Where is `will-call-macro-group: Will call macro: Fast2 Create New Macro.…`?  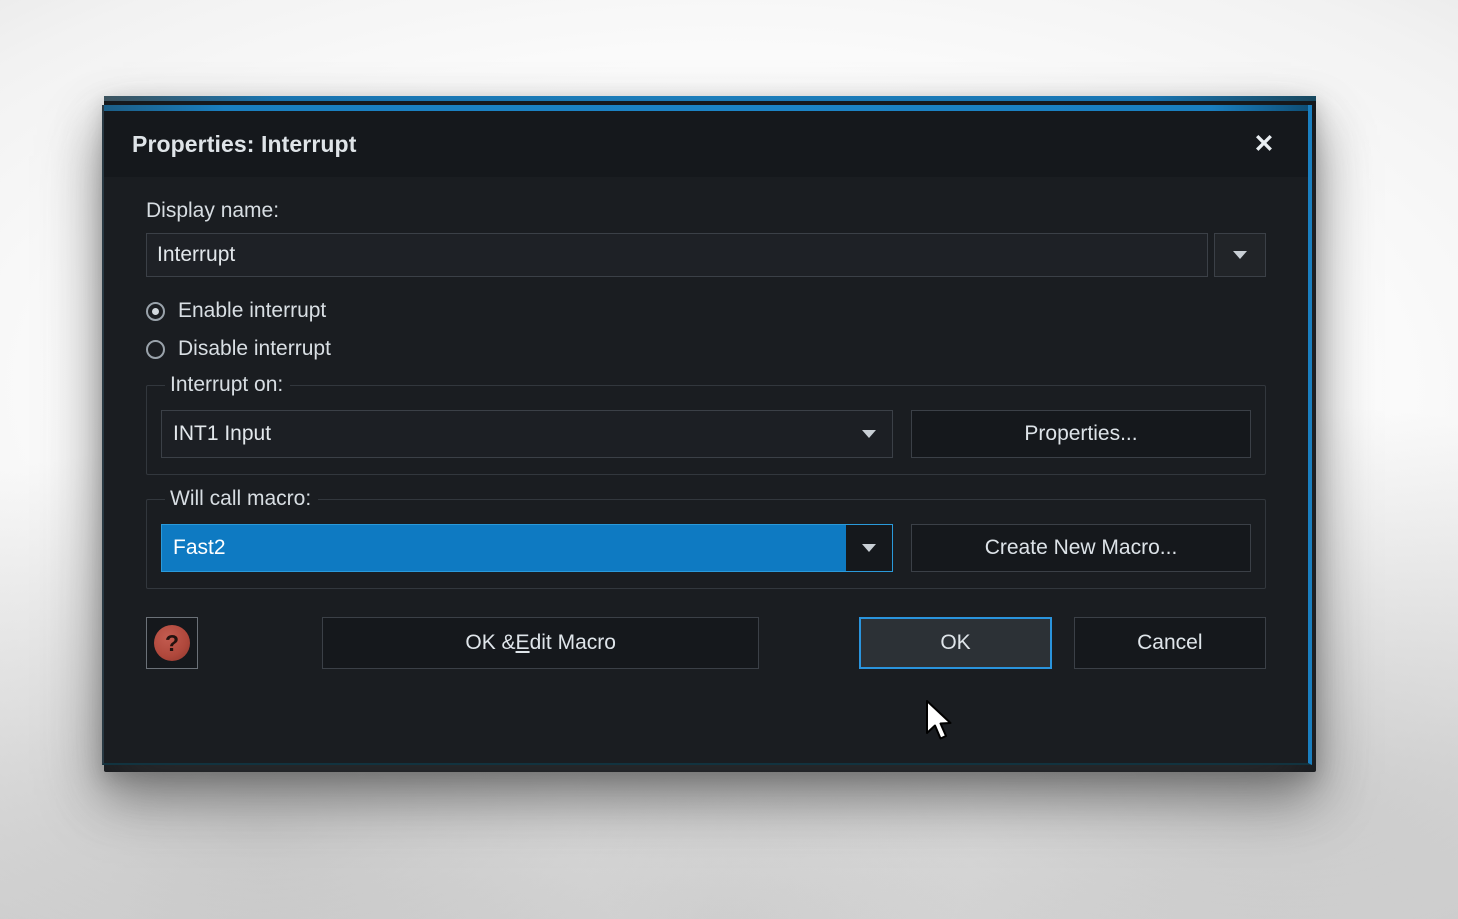
will-call-macro-group: Will call macro: Fast2 Create New Macro.… is located at coordinates (706, 538).